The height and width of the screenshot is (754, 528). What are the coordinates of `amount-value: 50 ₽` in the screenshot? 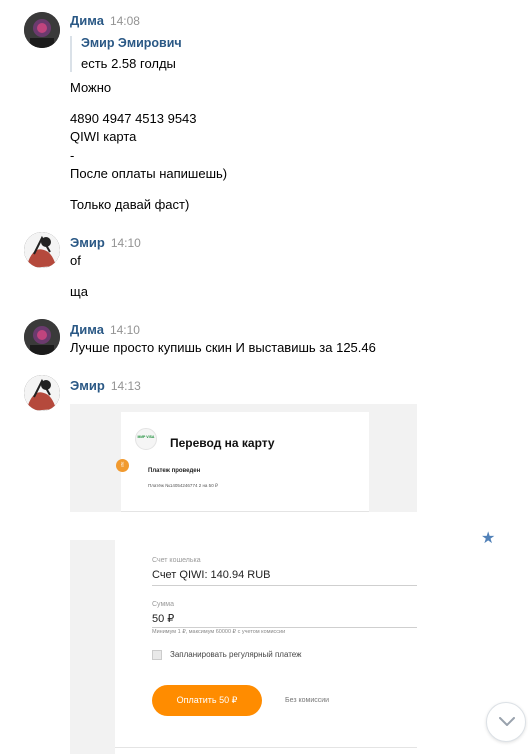 It's located at (163, 619).